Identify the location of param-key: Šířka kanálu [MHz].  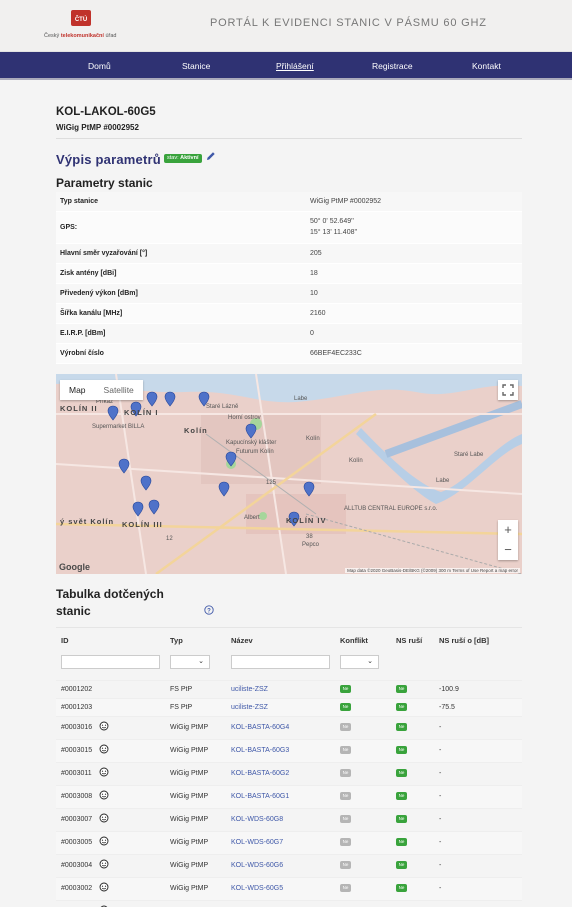
(91, 313).